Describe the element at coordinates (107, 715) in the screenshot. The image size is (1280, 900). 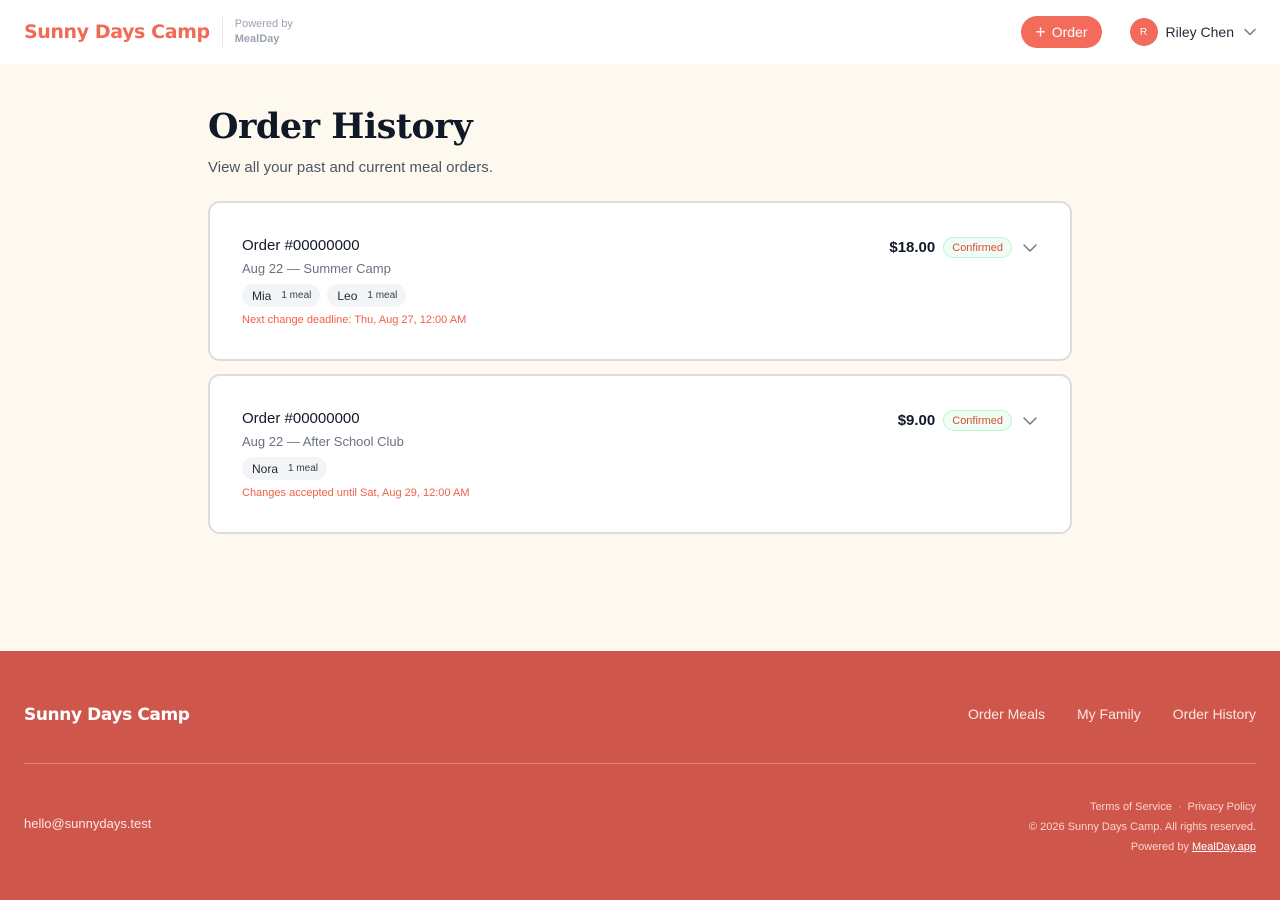
I see `footer-brand: Sunny Days Camp` at that location.